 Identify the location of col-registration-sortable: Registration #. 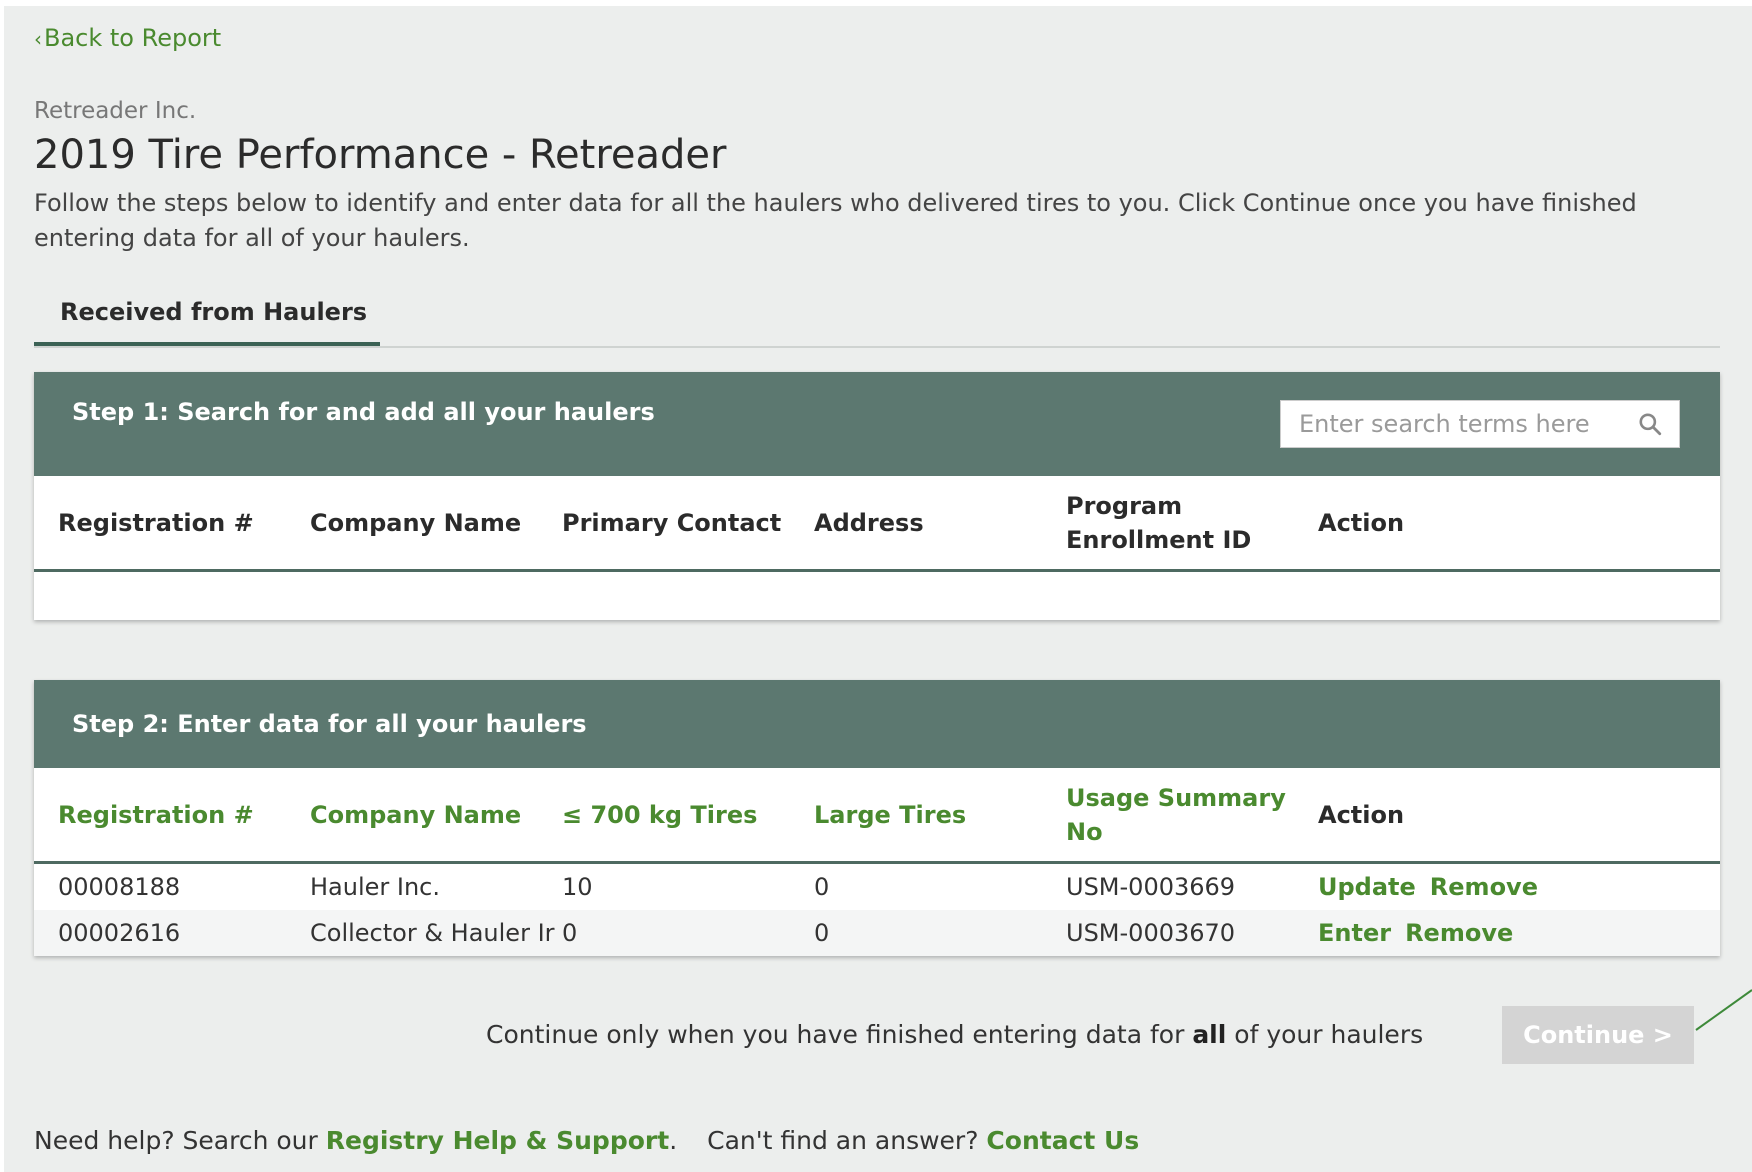
(156, 815).